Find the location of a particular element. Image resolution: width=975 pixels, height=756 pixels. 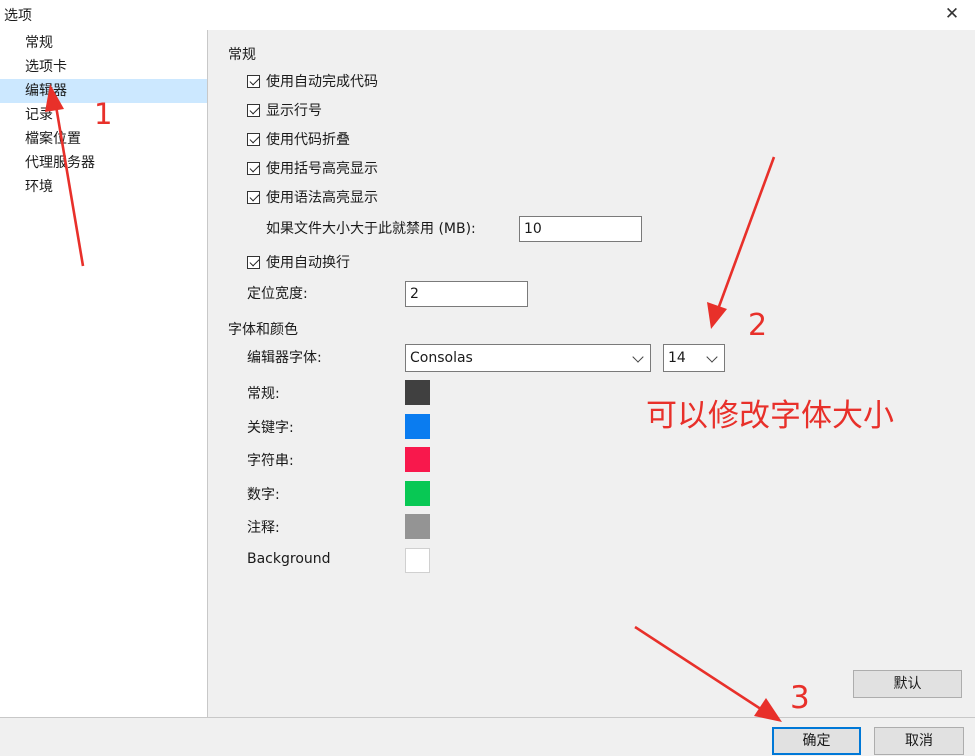

option-label: 使用自动完成代码 is located at coordinates (322, 82).